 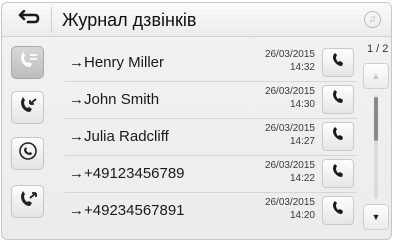 What do you see at coordinates (289, 61) in the screenshot?
I see `call-datetime: 26/03/2015 14:32` at bounding box center [289, 61].